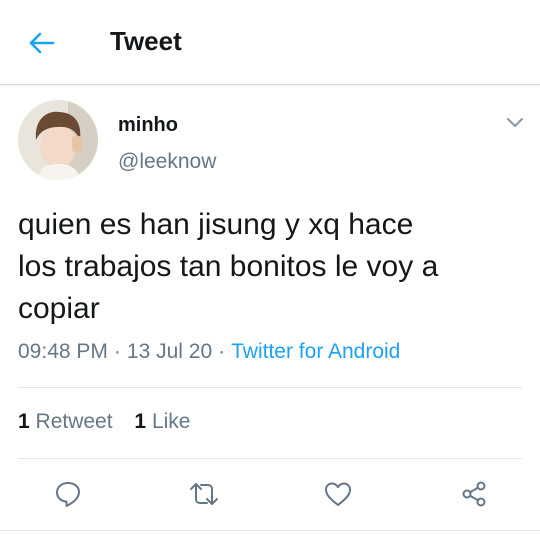  I want to click on tweet-stats: 1 Retweet 1 Like, so click(112, 422).